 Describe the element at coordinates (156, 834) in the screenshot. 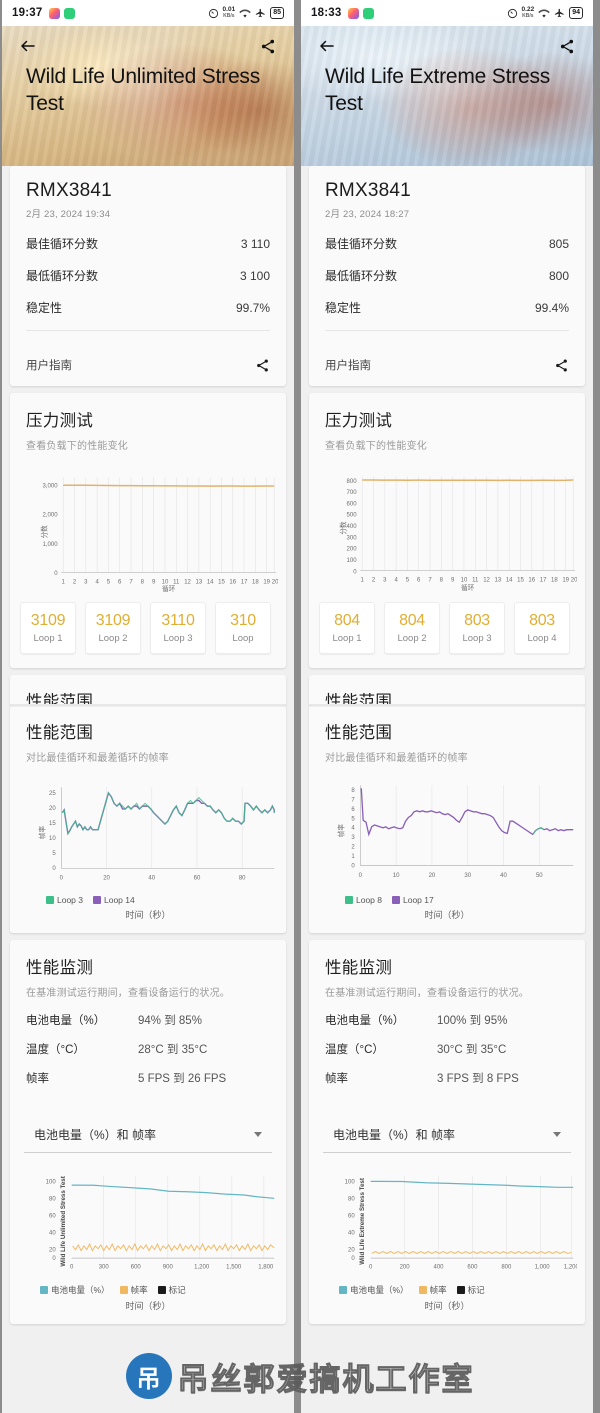

I see `performance-range-plot: 25 20 15 10 5 0 帧率 0 20 40 60 80` at that location.